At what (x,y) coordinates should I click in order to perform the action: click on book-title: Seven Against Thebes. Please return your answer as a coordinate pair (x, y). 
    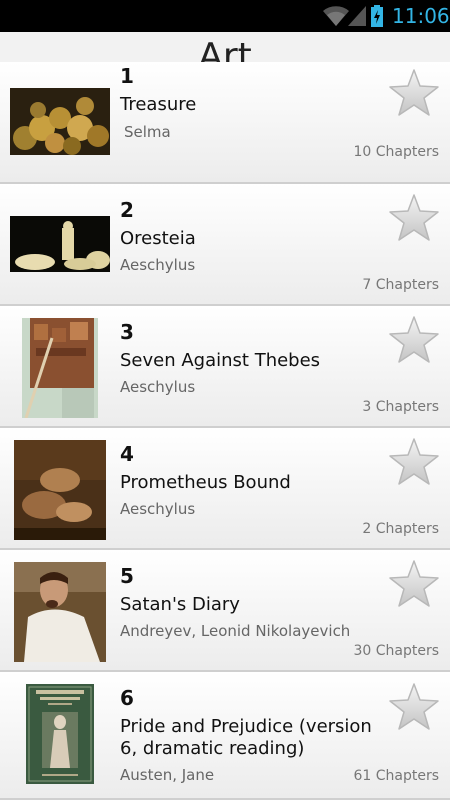
    Looking at the image, I should click on (220, 360).